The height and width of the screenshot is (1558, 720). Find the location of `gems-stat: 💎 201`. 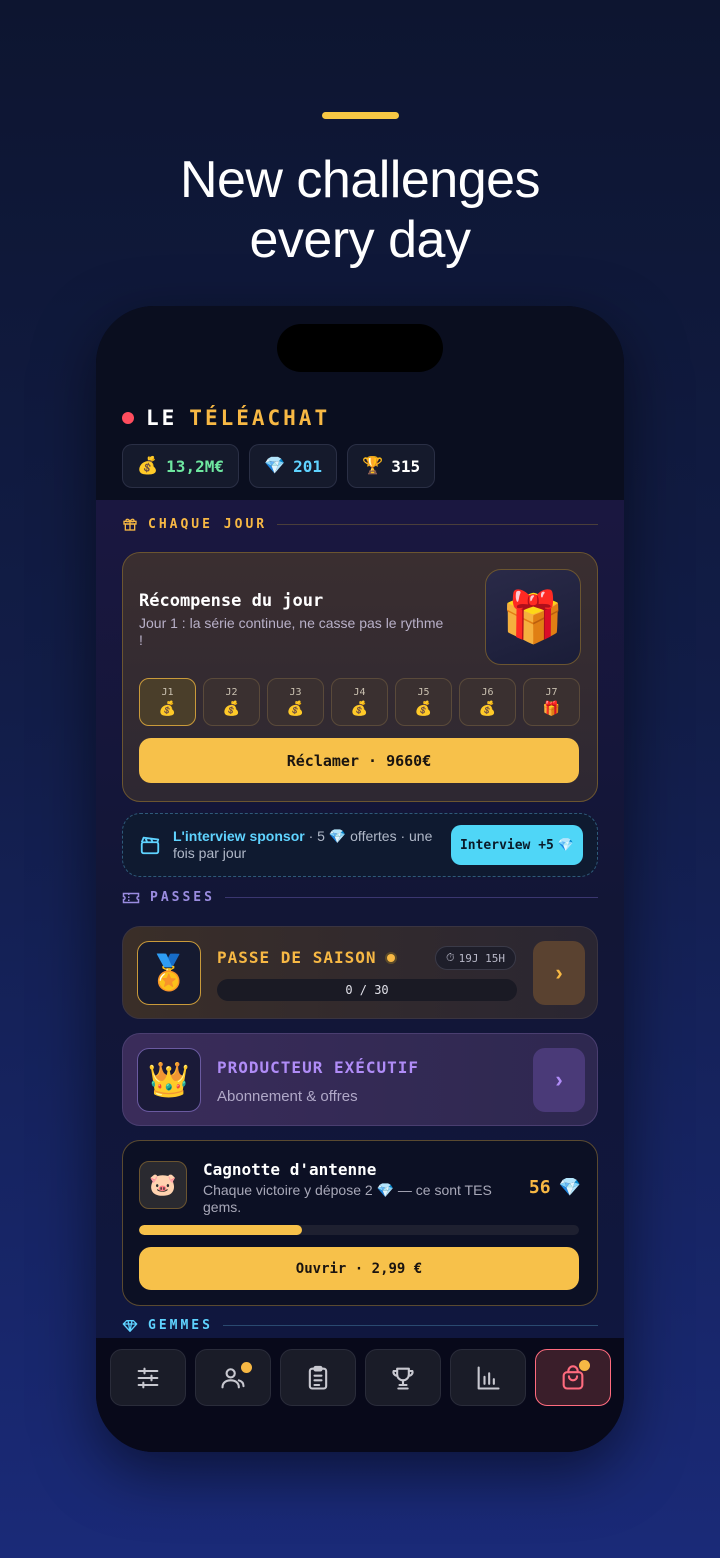

gems-stat: 💎 201 is located at coordinates (293, 466).